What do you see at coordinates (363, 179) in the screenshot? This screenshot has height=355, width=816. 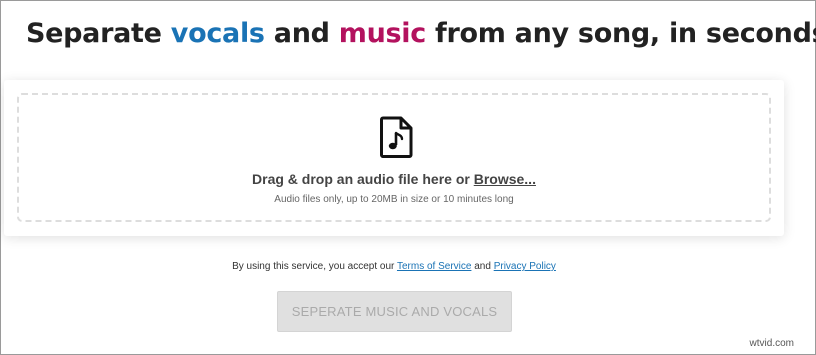 I see `dropzone-prompt-text: Drag & drop an audio file here or` at bounding box center [363, 179].